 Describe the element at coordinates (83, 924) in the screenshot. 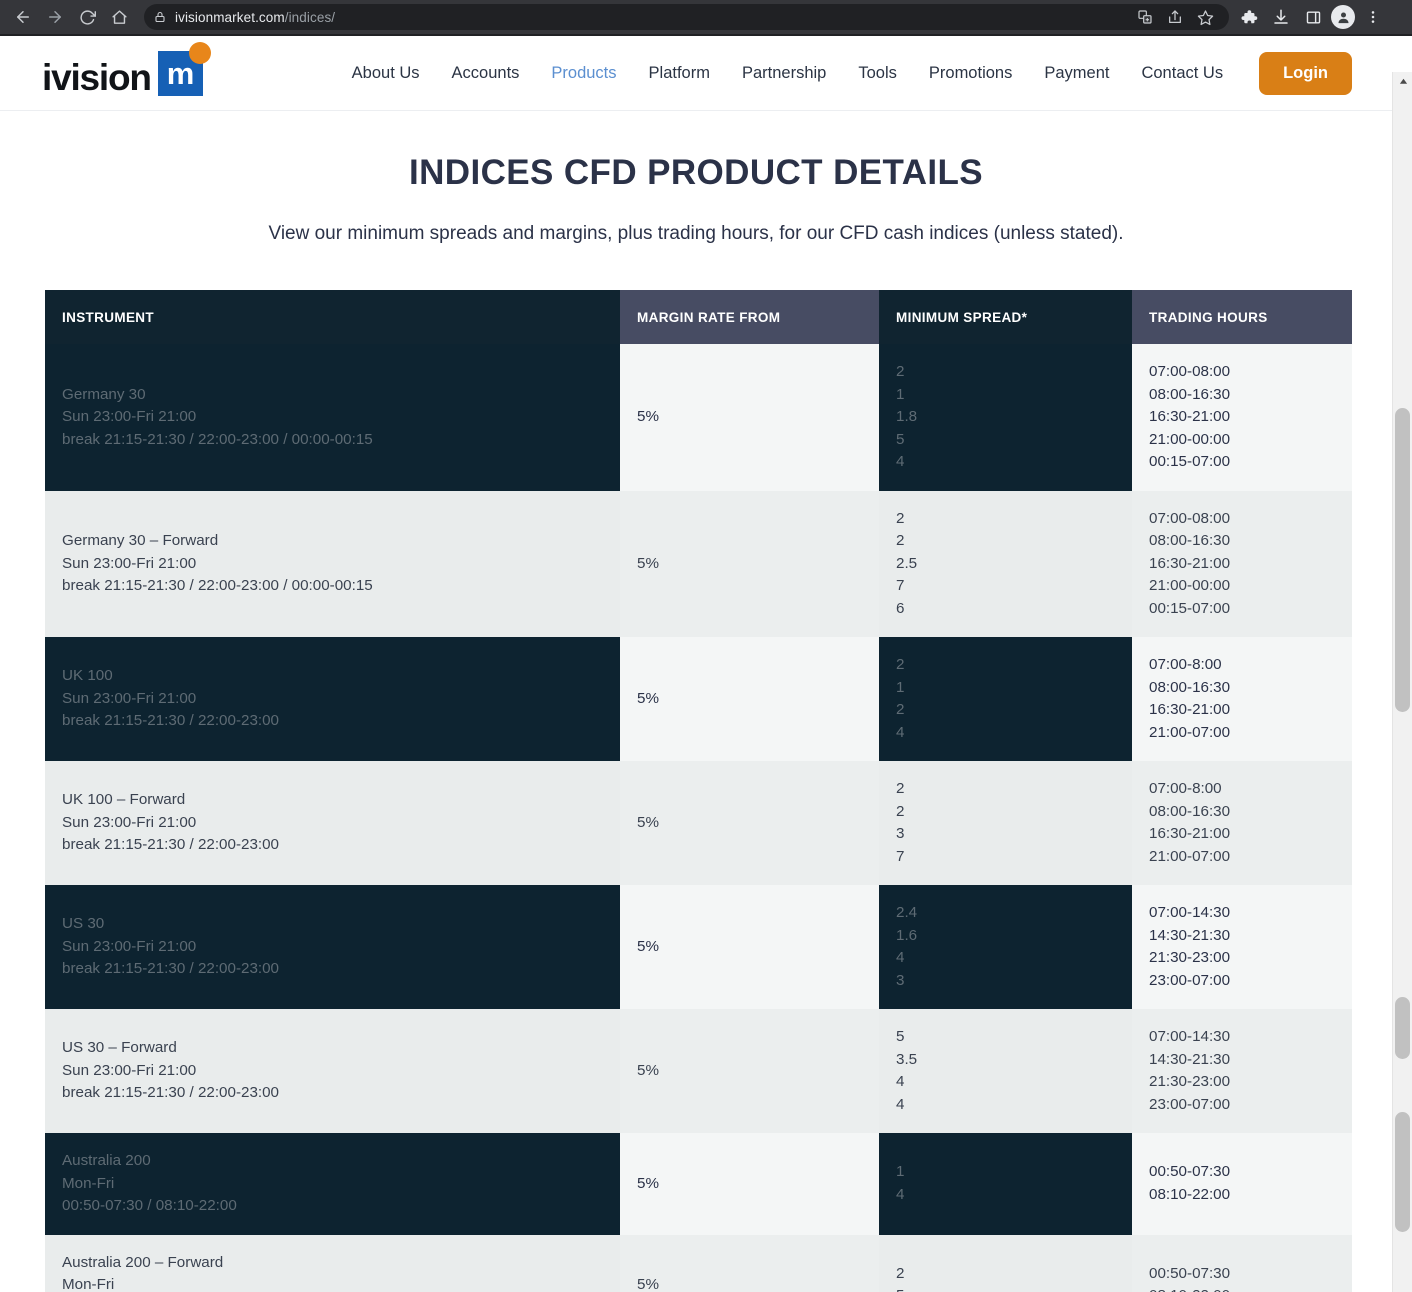

I see `instrument-name: US 30` at that location.